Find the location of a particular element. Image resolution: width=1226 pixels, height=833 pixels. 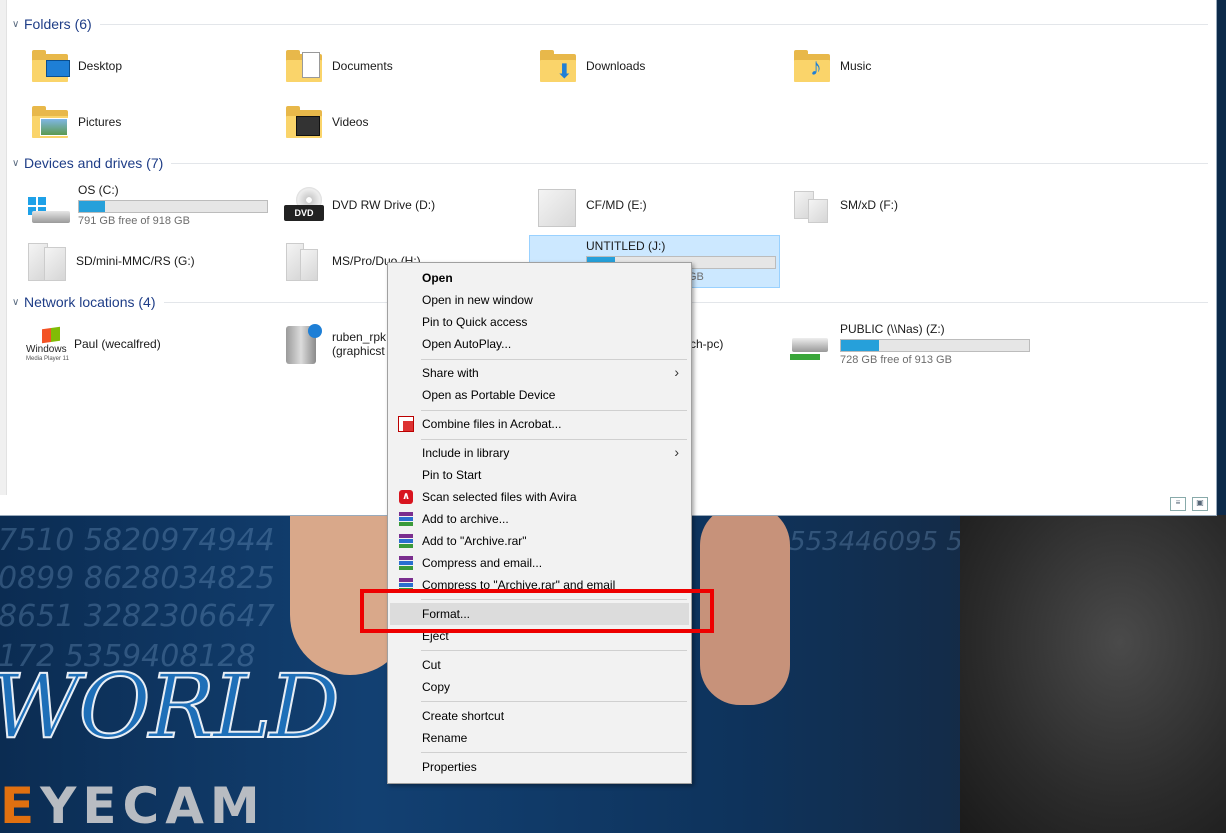

group-title-network: Network locations (4) is located at coordinates (90, 302).